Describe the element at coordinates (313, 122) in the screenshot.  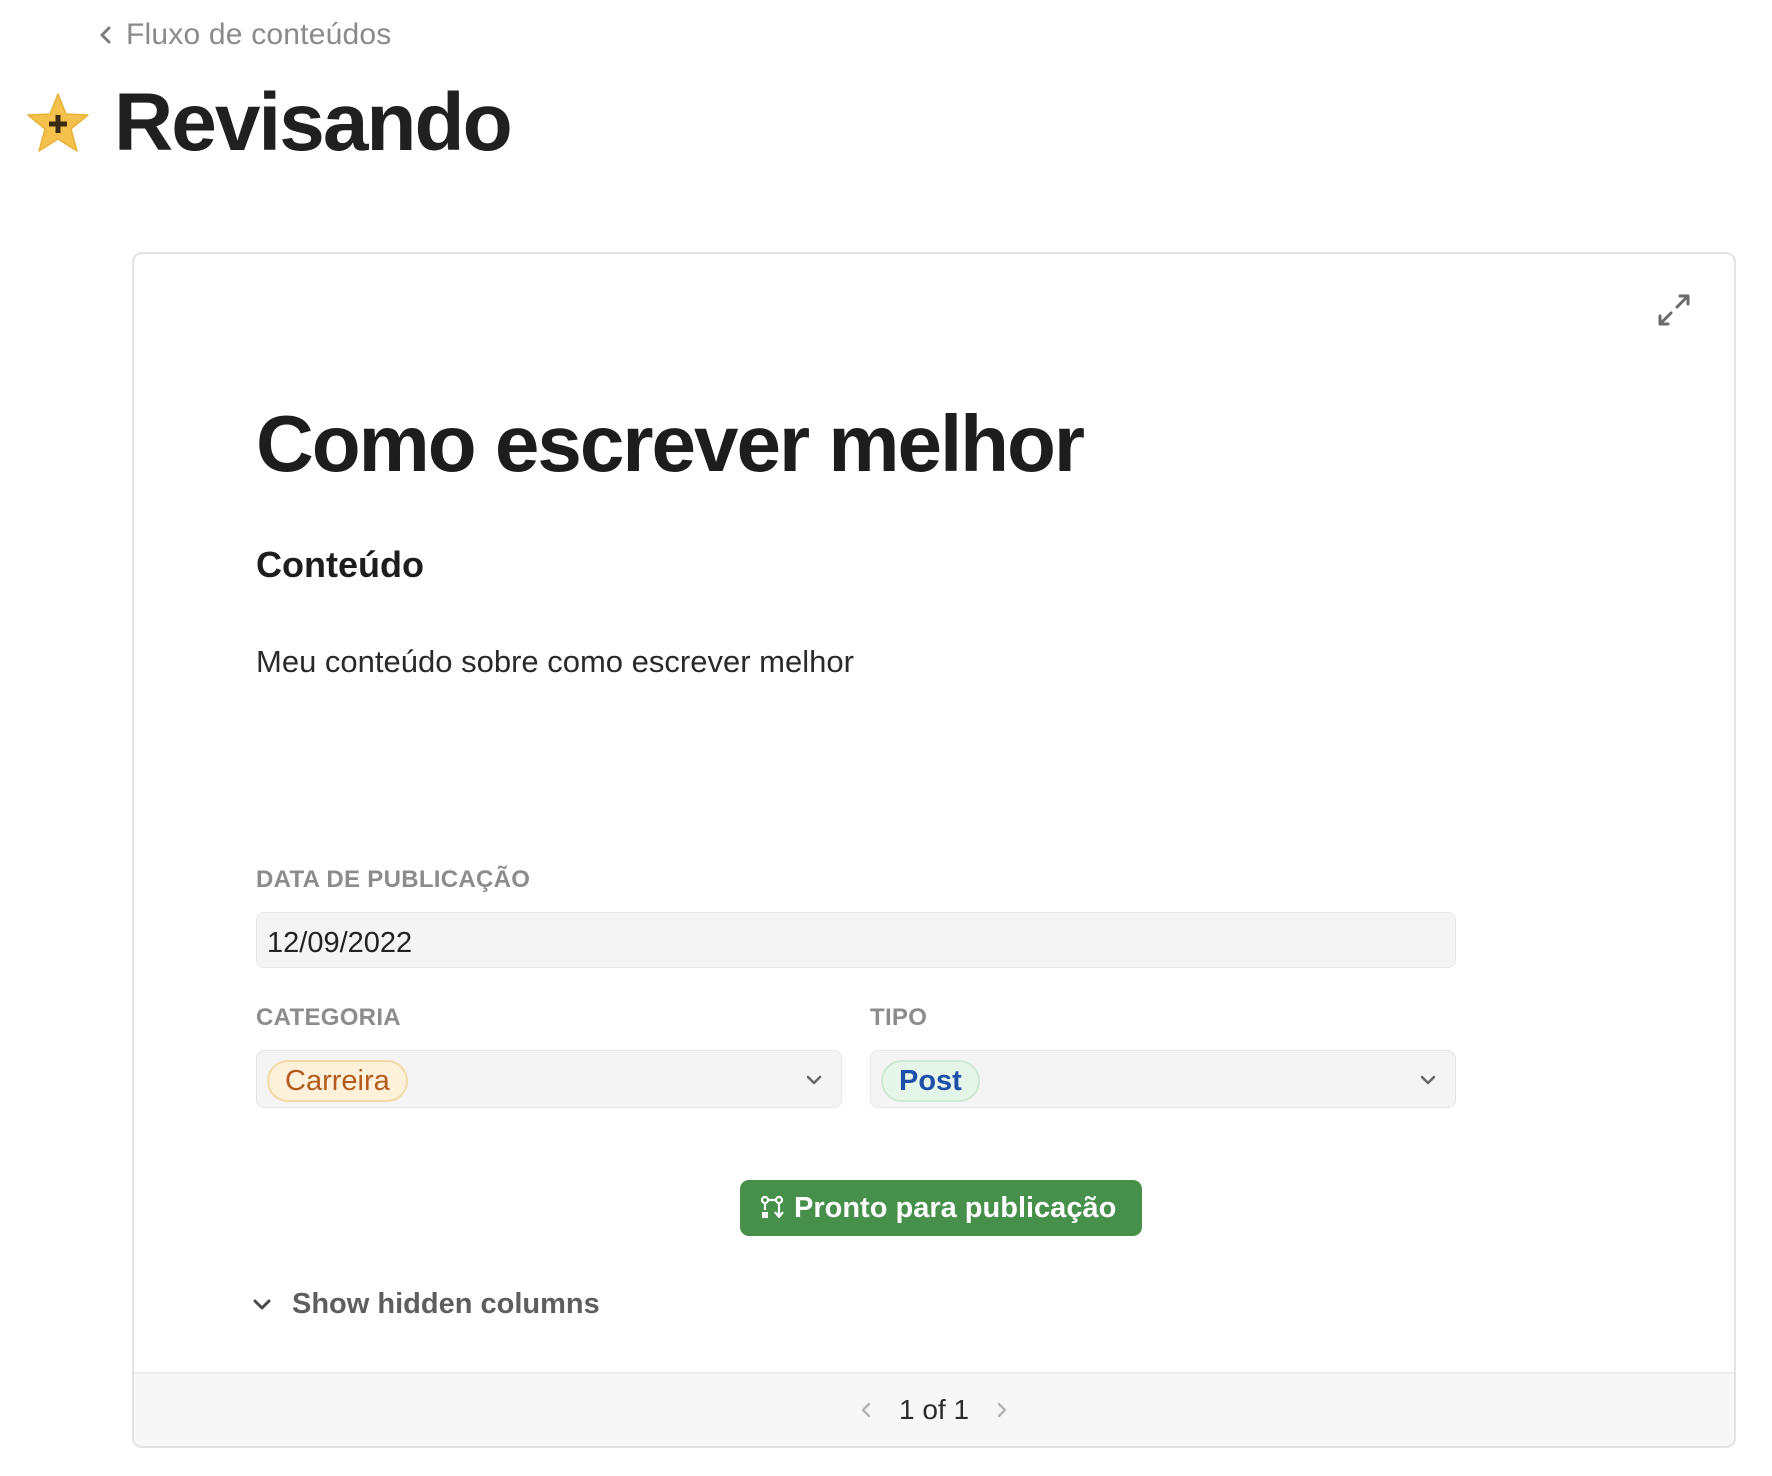
I see `page-title: Revisando` at that location.